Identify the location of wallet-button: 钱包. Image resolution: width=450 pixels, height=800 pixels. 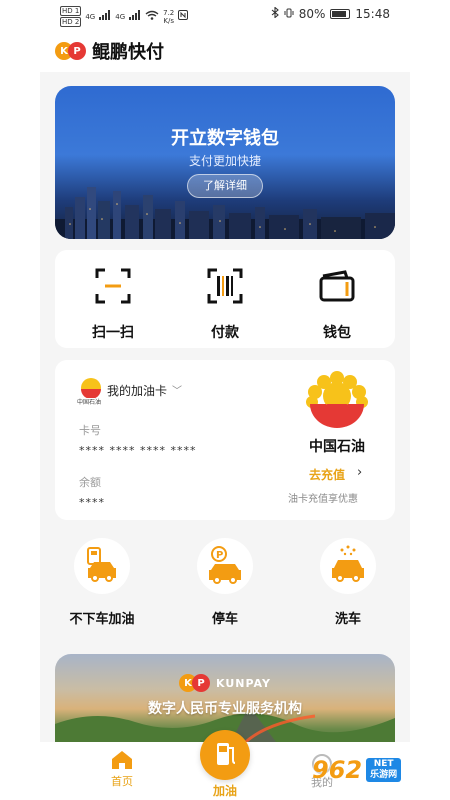
(337, 304).